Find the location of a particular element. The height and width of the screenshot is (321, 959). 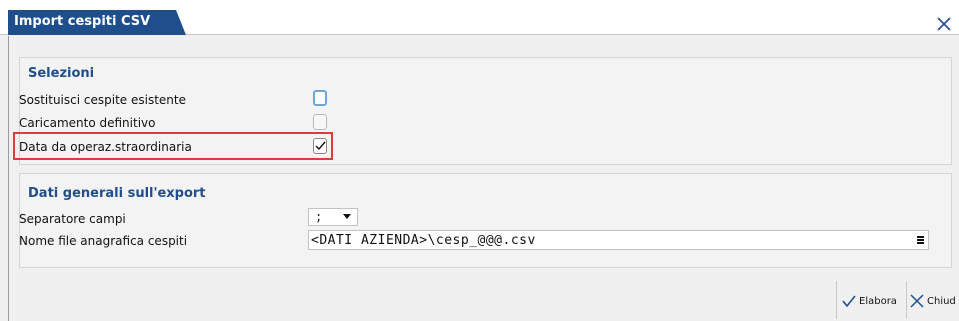

separatore-select: ; is located at coordinates (333, 217).